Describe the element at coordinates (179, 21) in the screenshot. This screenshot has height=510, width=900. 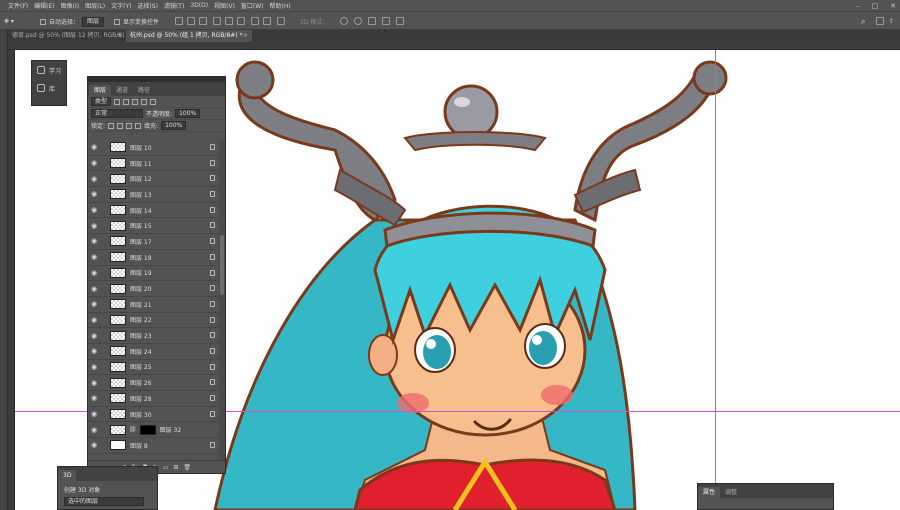
I see `align-left-icon` at that location.